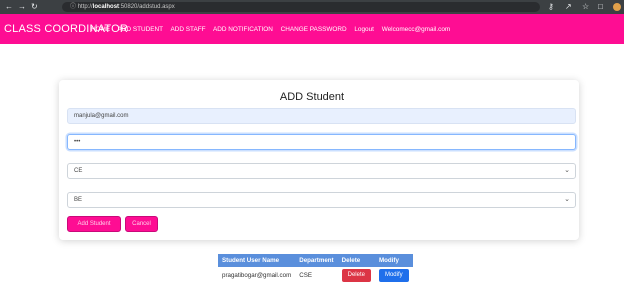  What do you see at coordinates (393, 260) in the screenshot?
I see `header-modify: Modify` at bounding box center [393, 260].